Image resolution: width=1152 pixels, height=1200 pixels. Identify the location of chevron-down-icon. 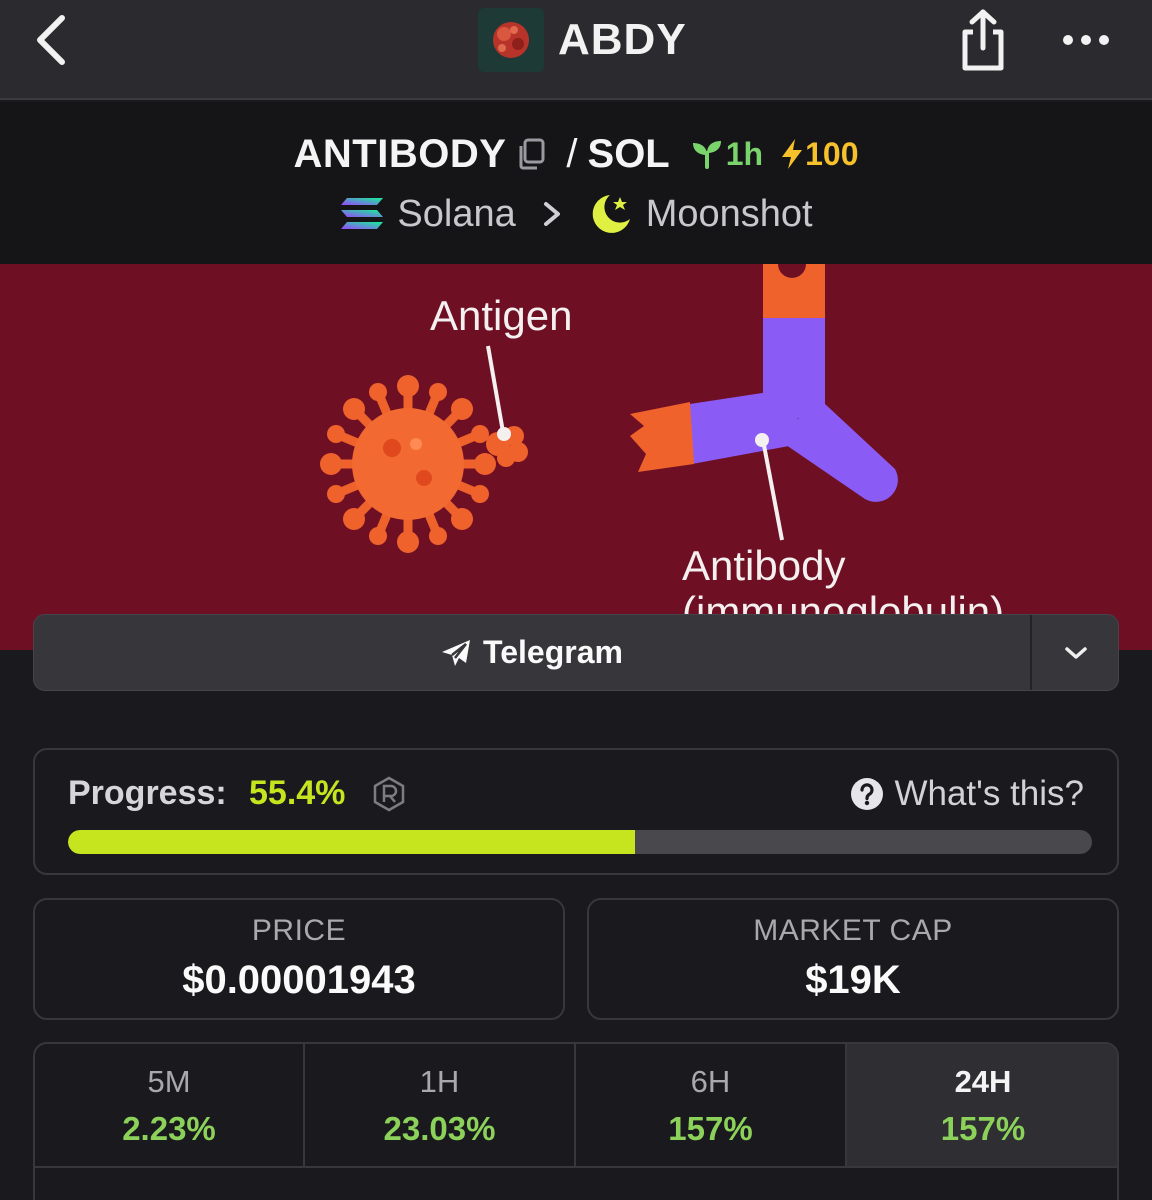
(1076, 652).